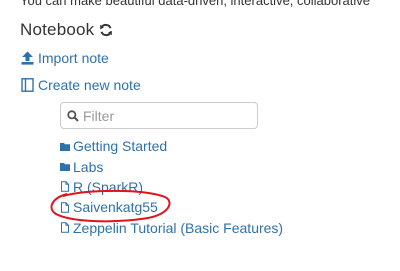 This screenshot has width=400, height=271. I want to click on import-note-label: Import note, so click(73, 58).